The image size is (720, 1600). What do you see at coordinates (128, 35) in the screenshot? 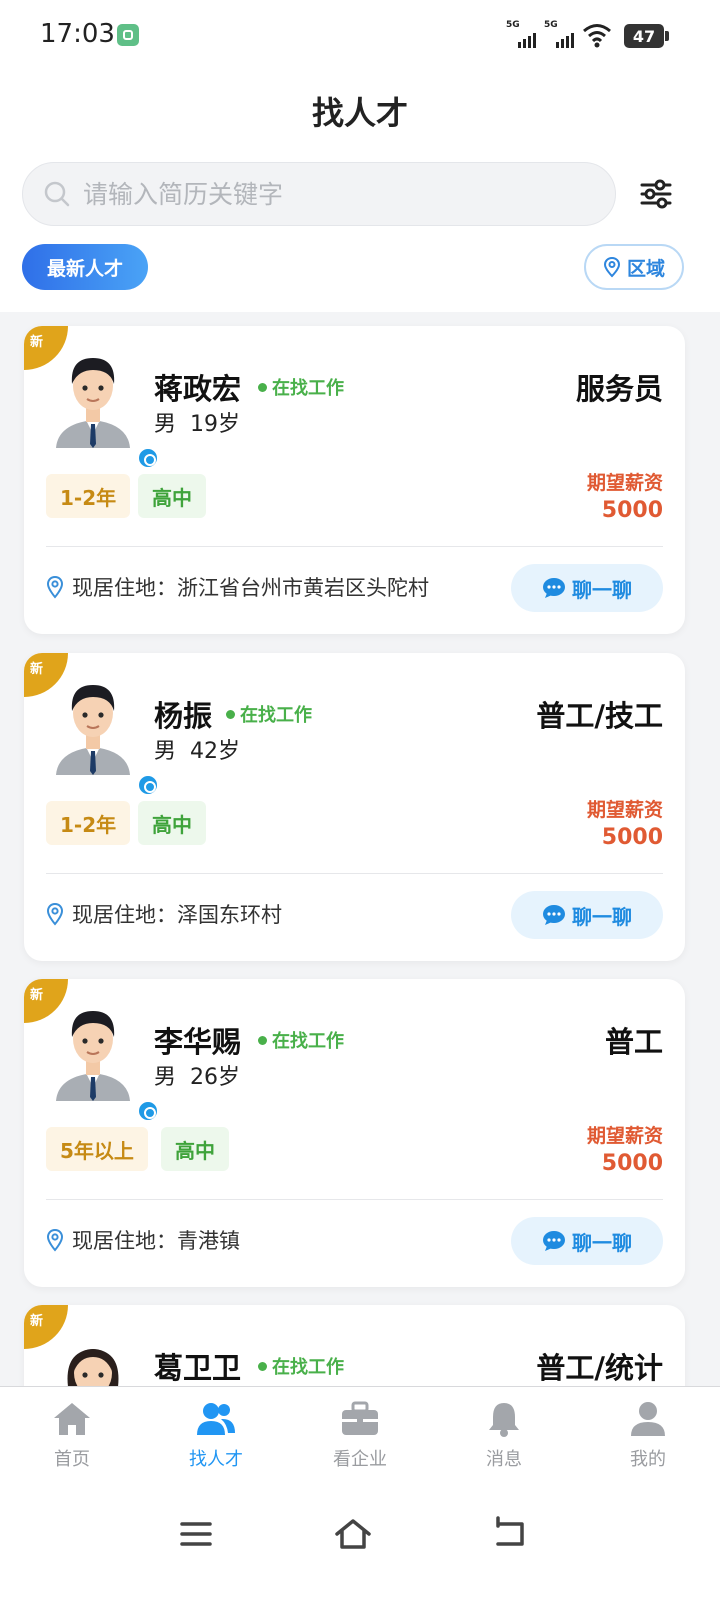
I see `app-notification-icon` at bounding box center [128, 35].